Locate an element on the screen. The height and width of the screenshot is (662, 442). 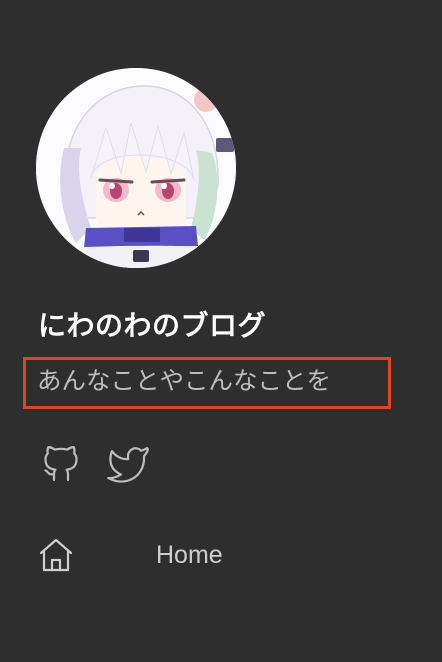
twitter-icon is located at coordinates (128, 462).